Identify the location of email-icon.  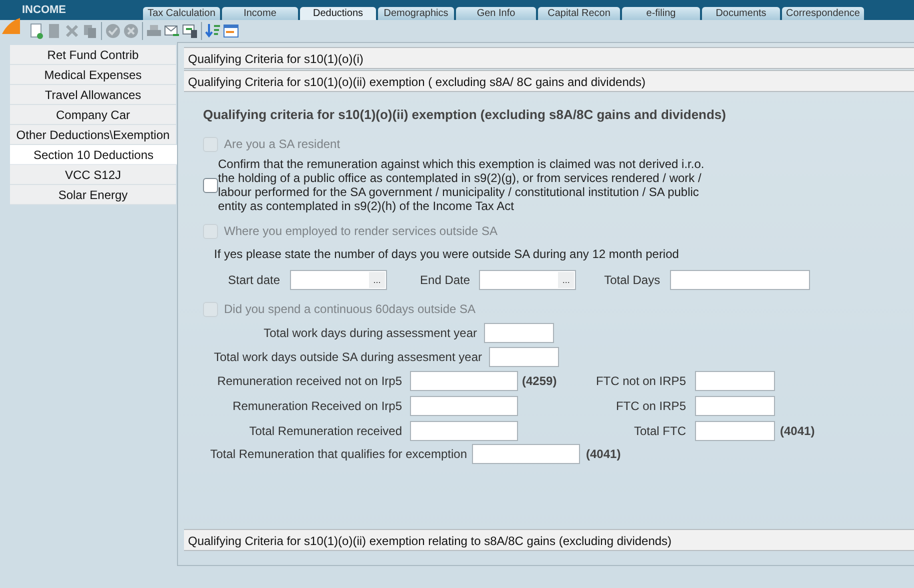
(172, 31).